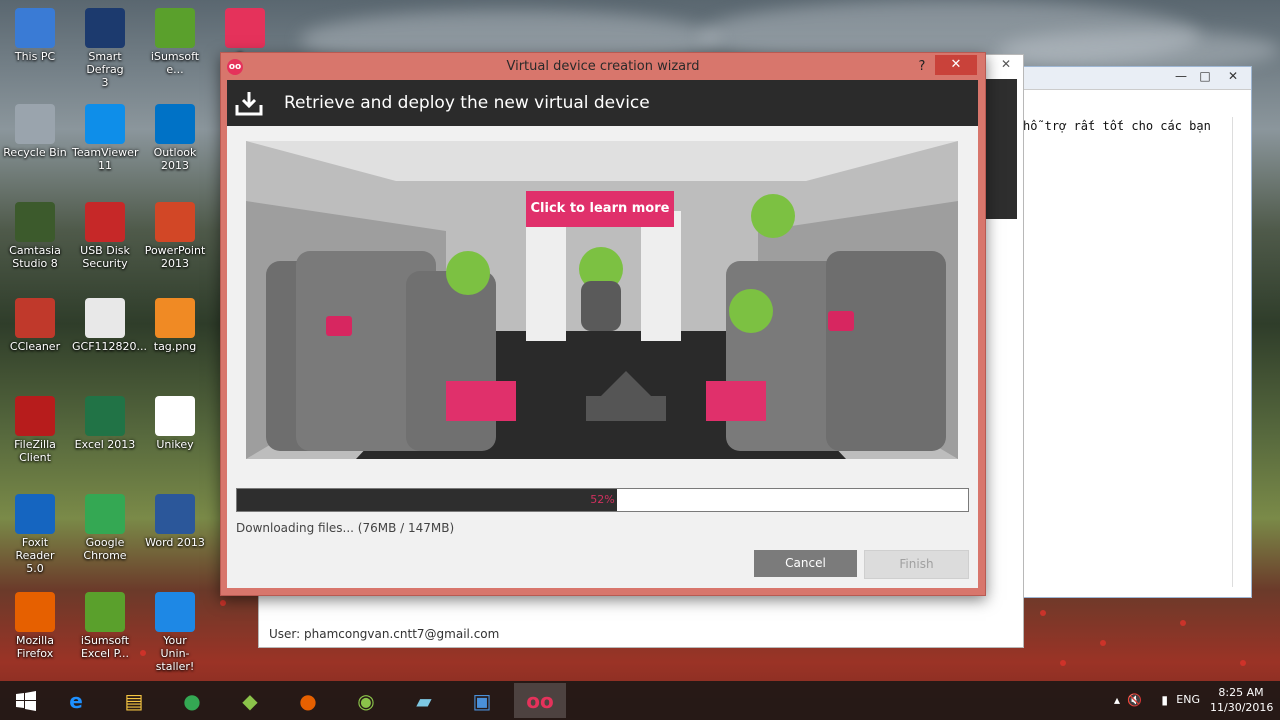 The width and height of the screenshot is (1280, 720). I want to click on desktop-icon: This PC, so click(35, 35).